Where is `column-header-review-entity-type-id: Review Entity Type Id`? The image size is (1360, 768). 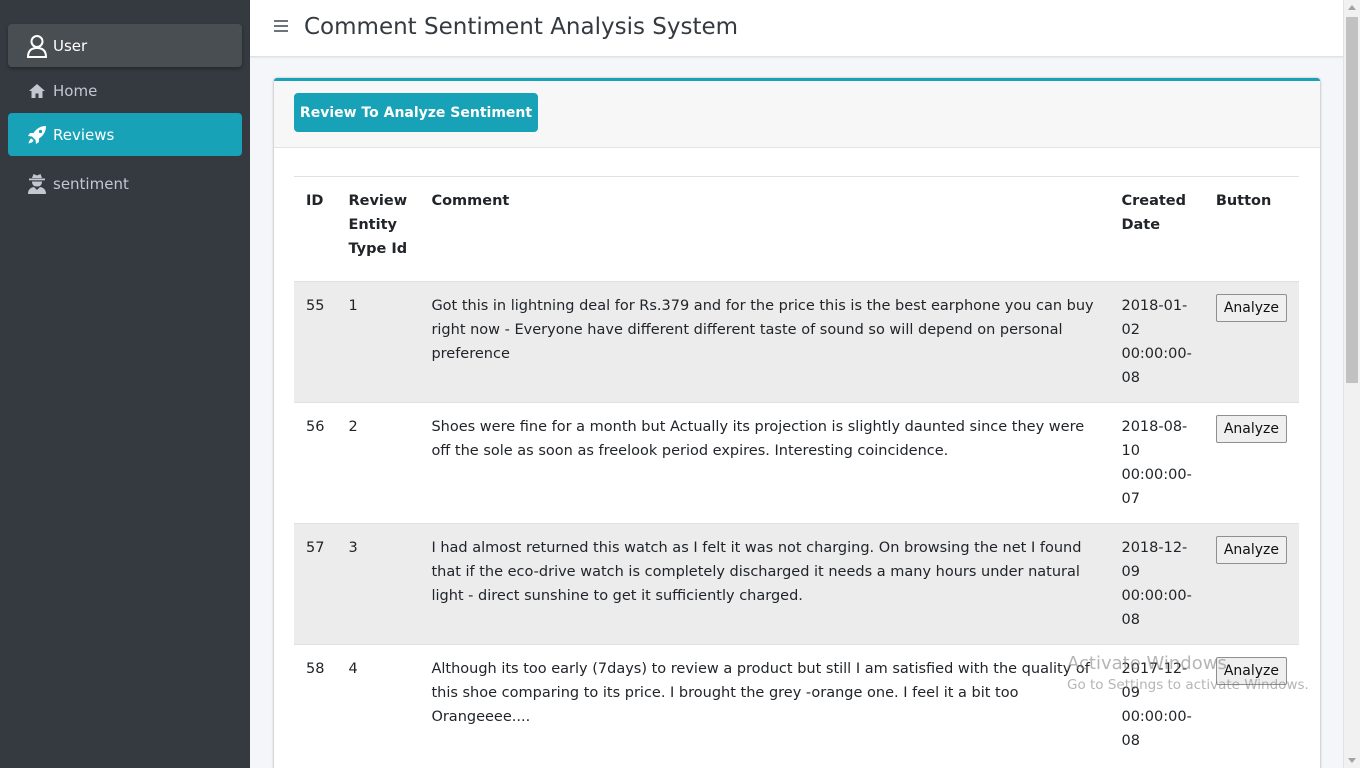
column-header-review-entity-type-id: Review Entity Type Id is located at coordinates (378, 229).